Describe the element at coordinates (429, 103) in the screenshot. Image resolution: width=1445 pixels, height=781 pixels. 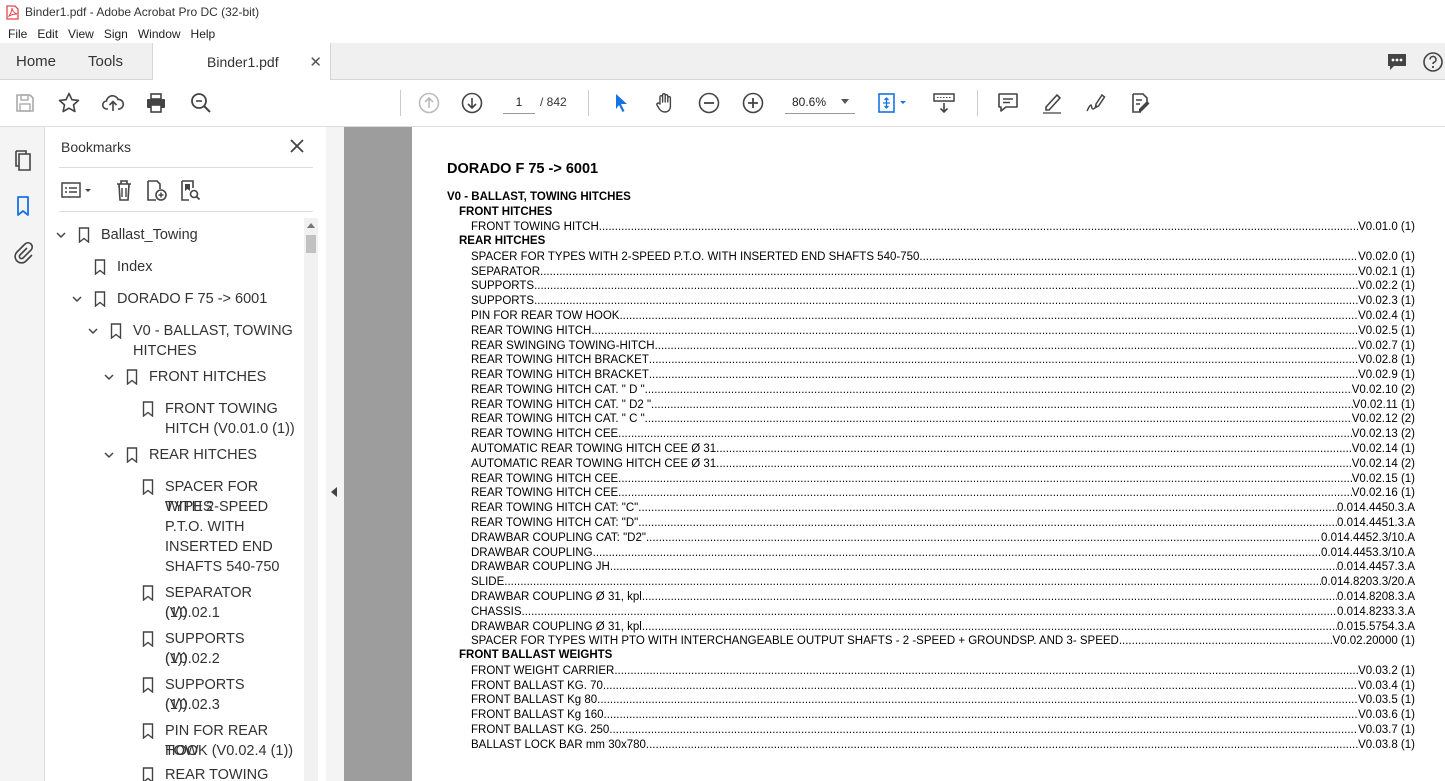
I see `previous-page-icon` at that location.